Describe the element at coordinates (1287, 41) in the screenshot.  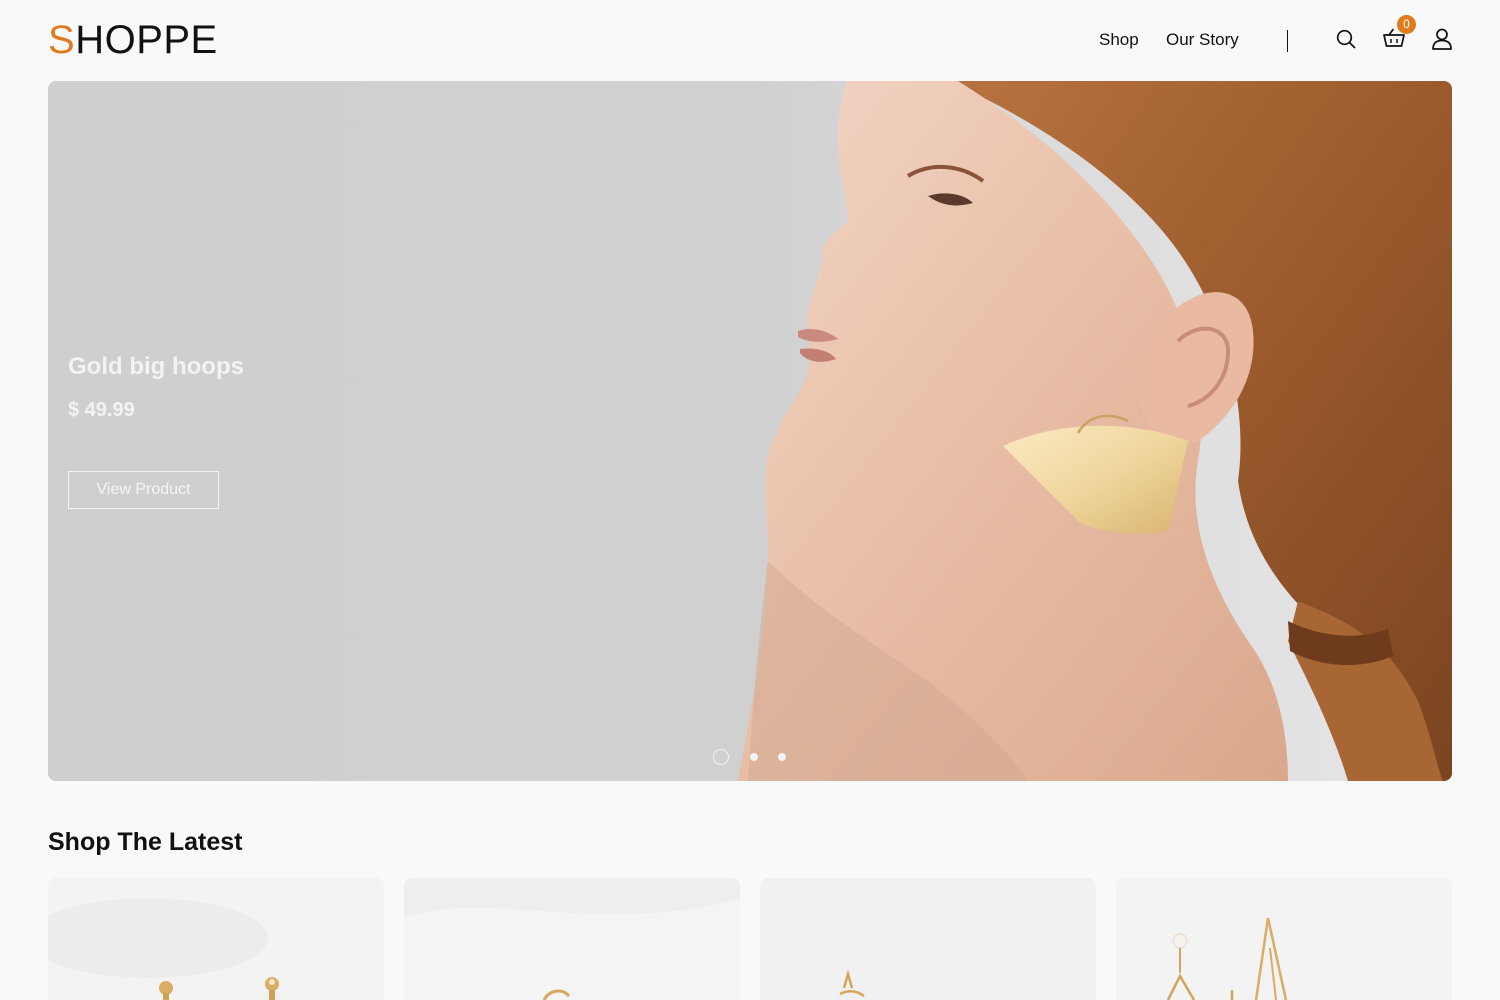
I see `nav-divider` at that location.